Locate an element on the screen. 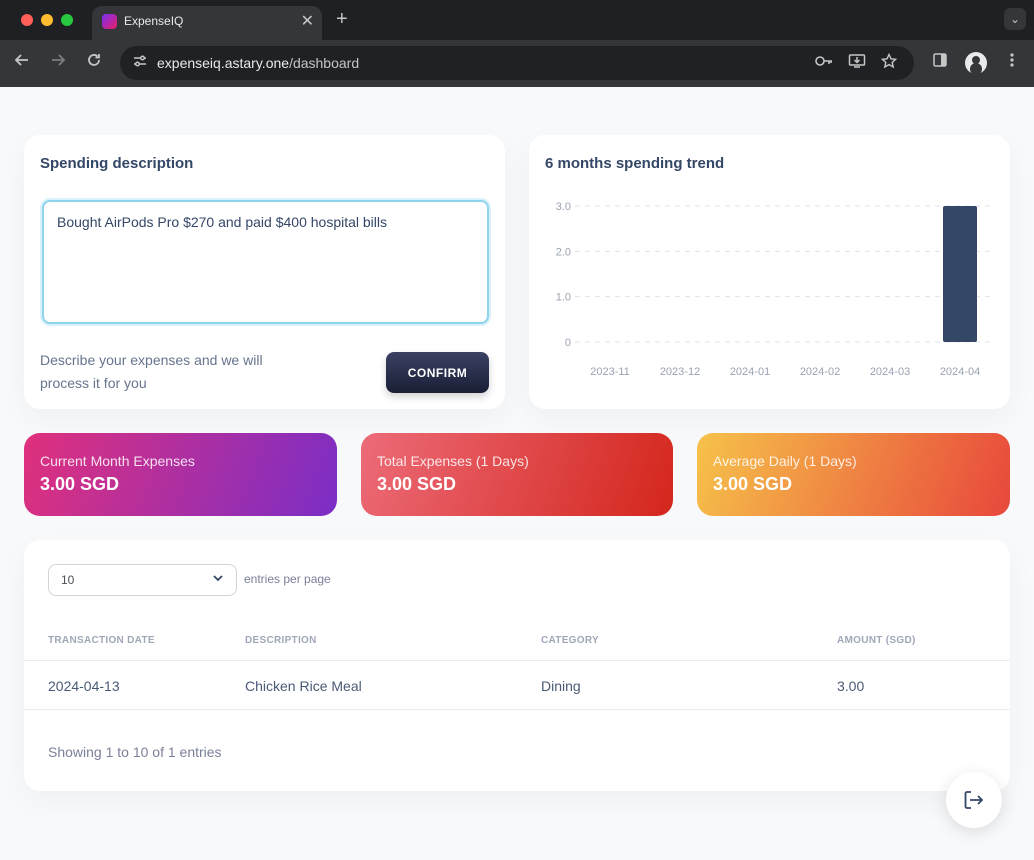 This screenshot has width=1034, height=860. column-header-date: TRANSACTION DATE is located at coordinates (101, 640).